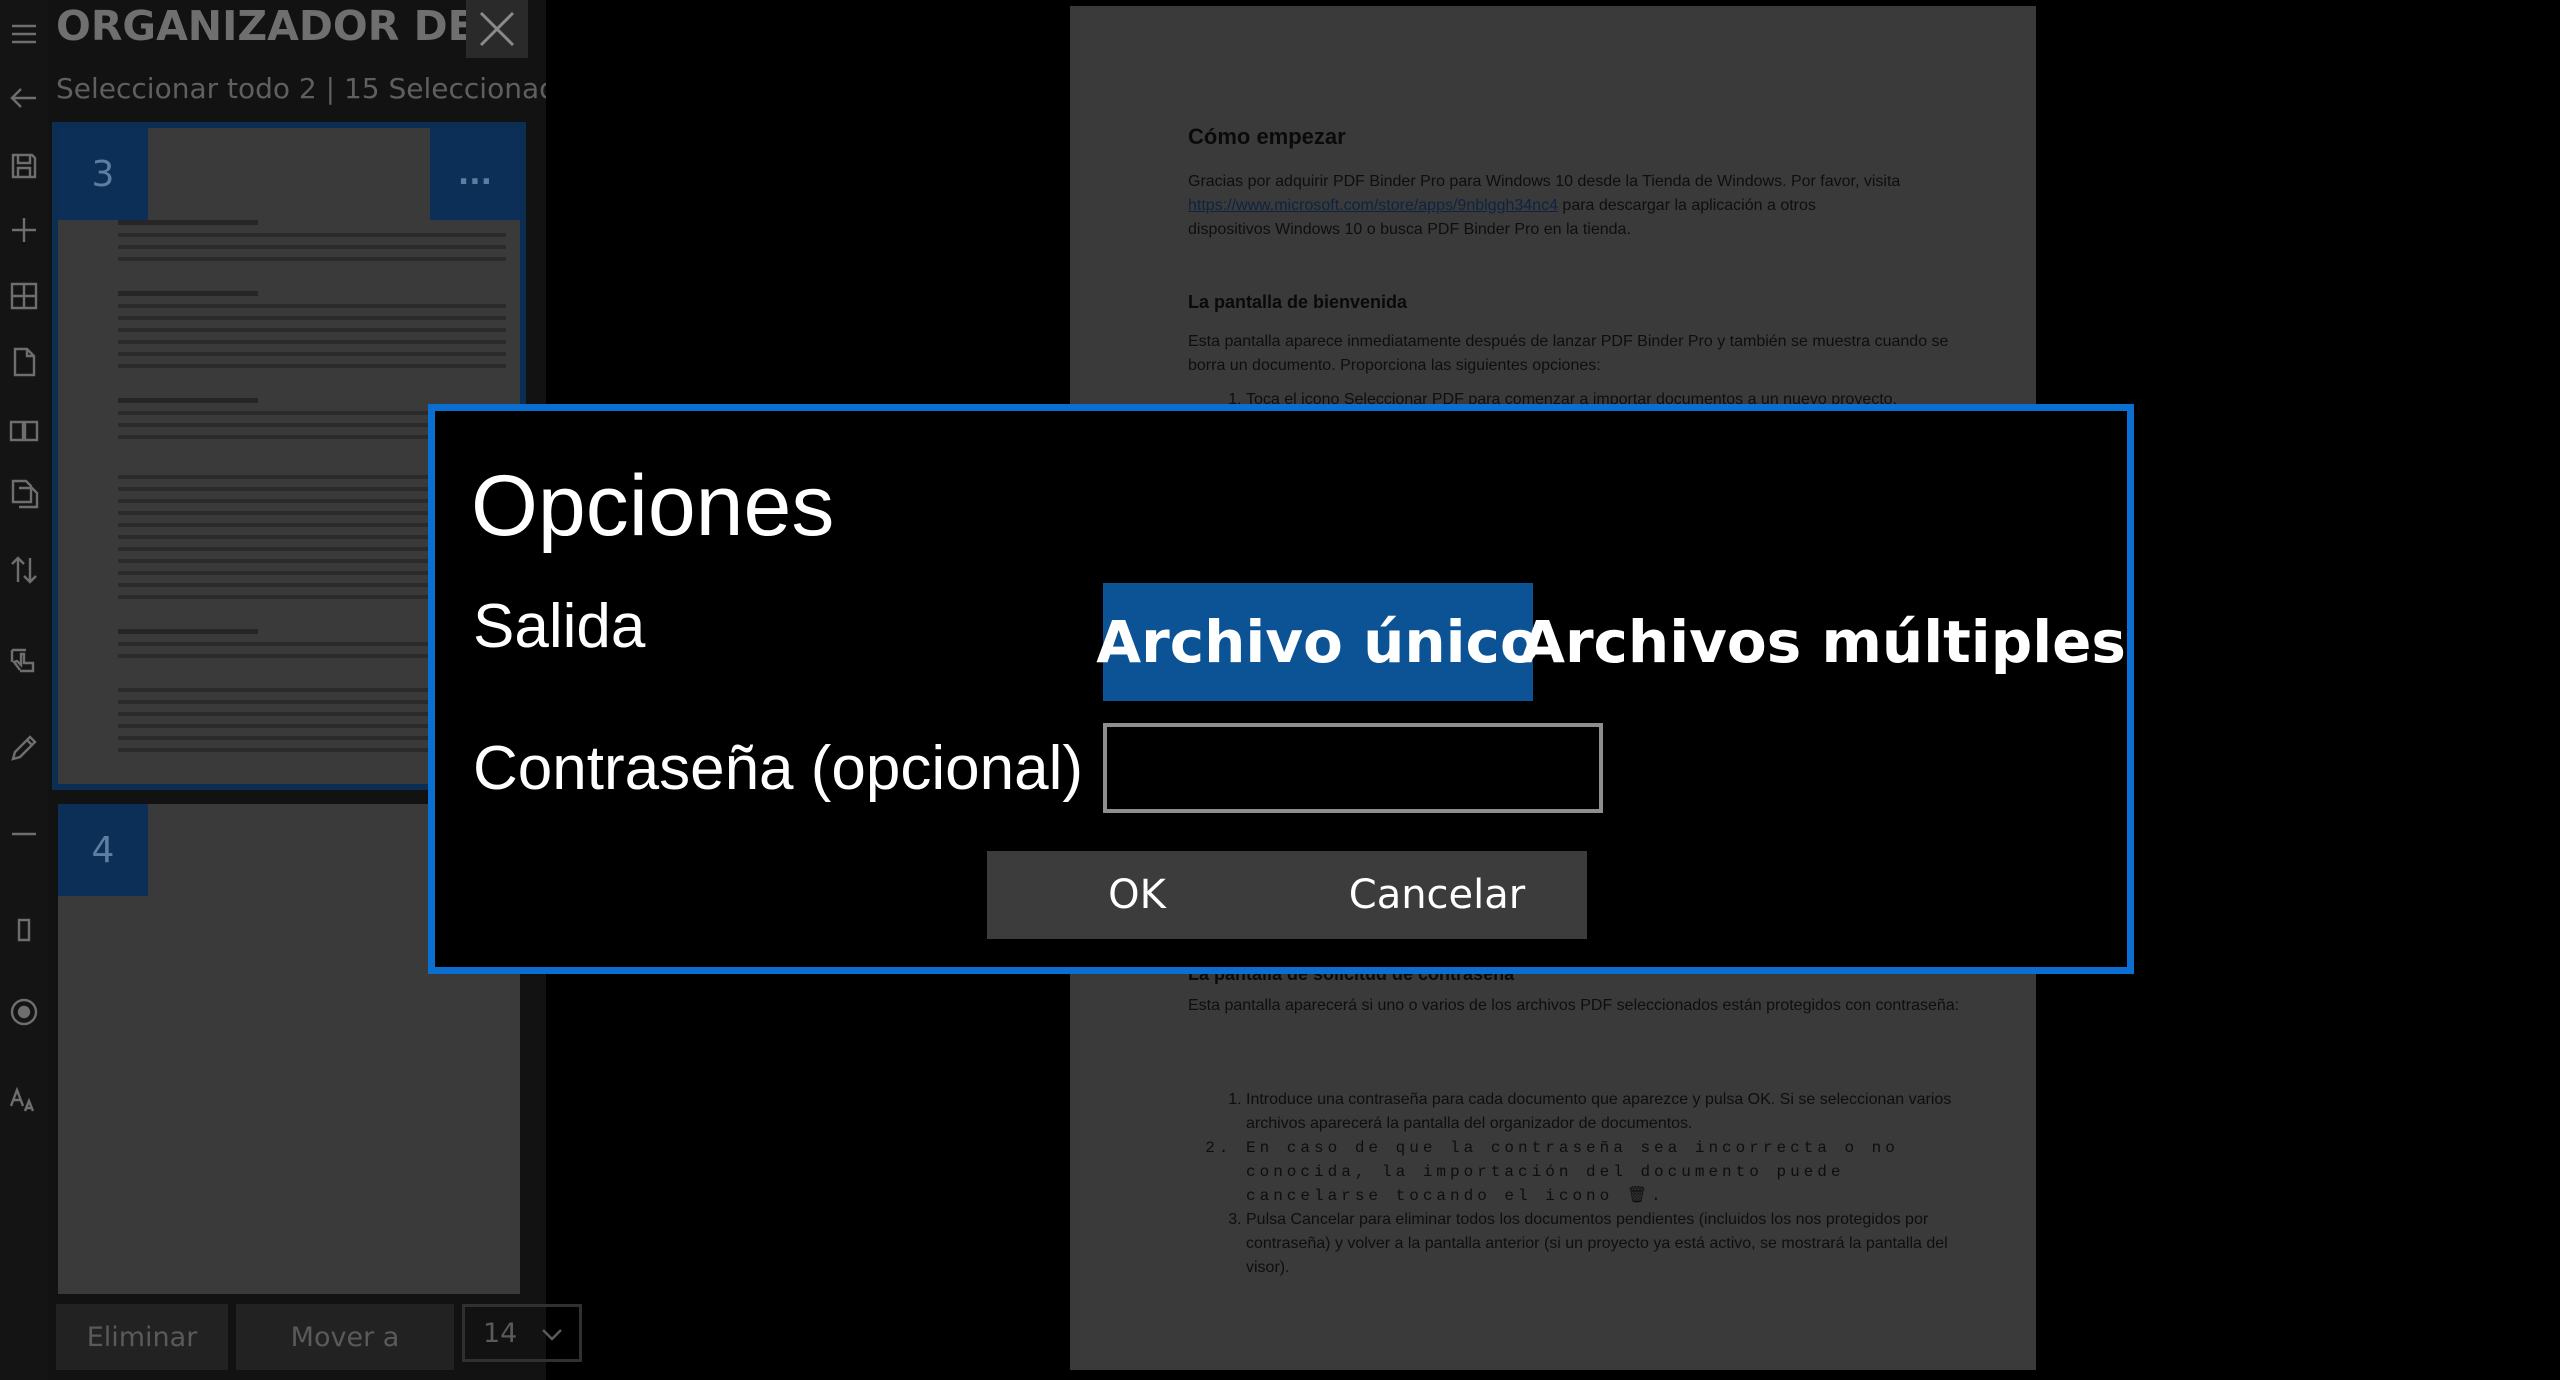 This screenshot has width=2560, height=1380. I want to click on back-arrow-icon, so click(24, 98).